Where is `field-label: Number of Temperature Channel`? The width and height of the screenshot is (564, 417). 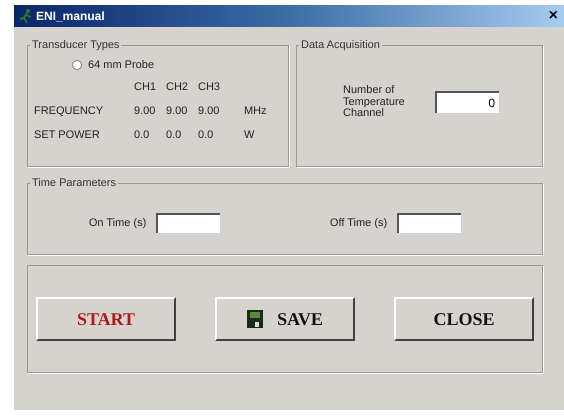 field-label: Number of Temperature Channel is located at coordinates (374, 102).